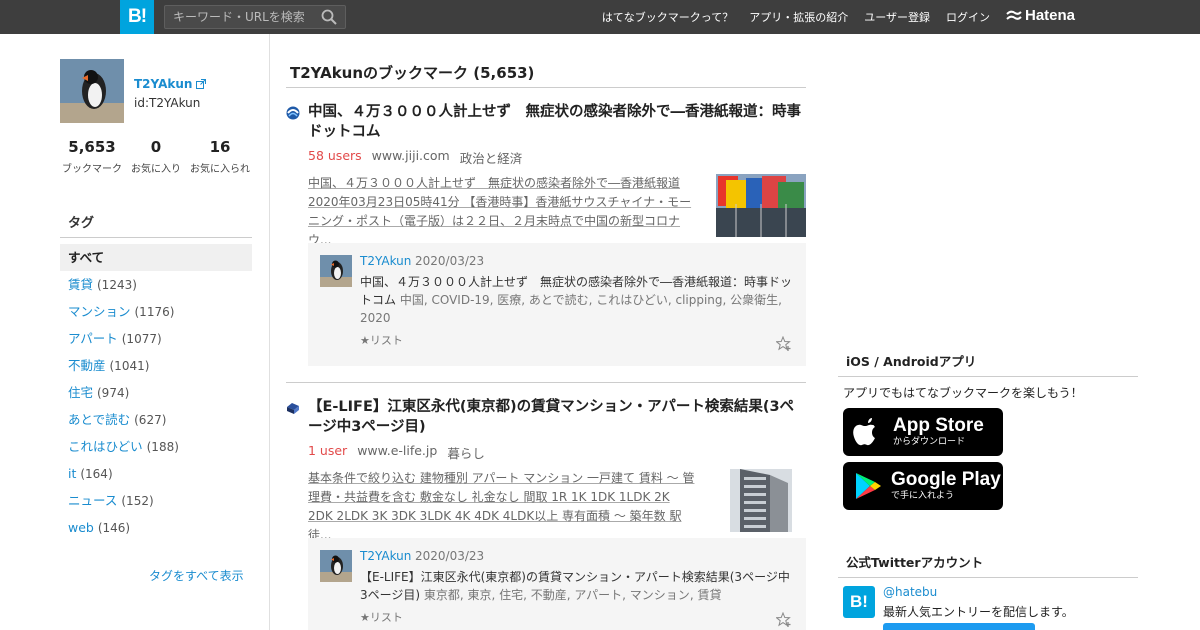 This screenshot has width=1200, height=630. Describe the element at coordinates (1050, 15) in the screenshot. I see `hatena-wordmark: Hatena` at that location.